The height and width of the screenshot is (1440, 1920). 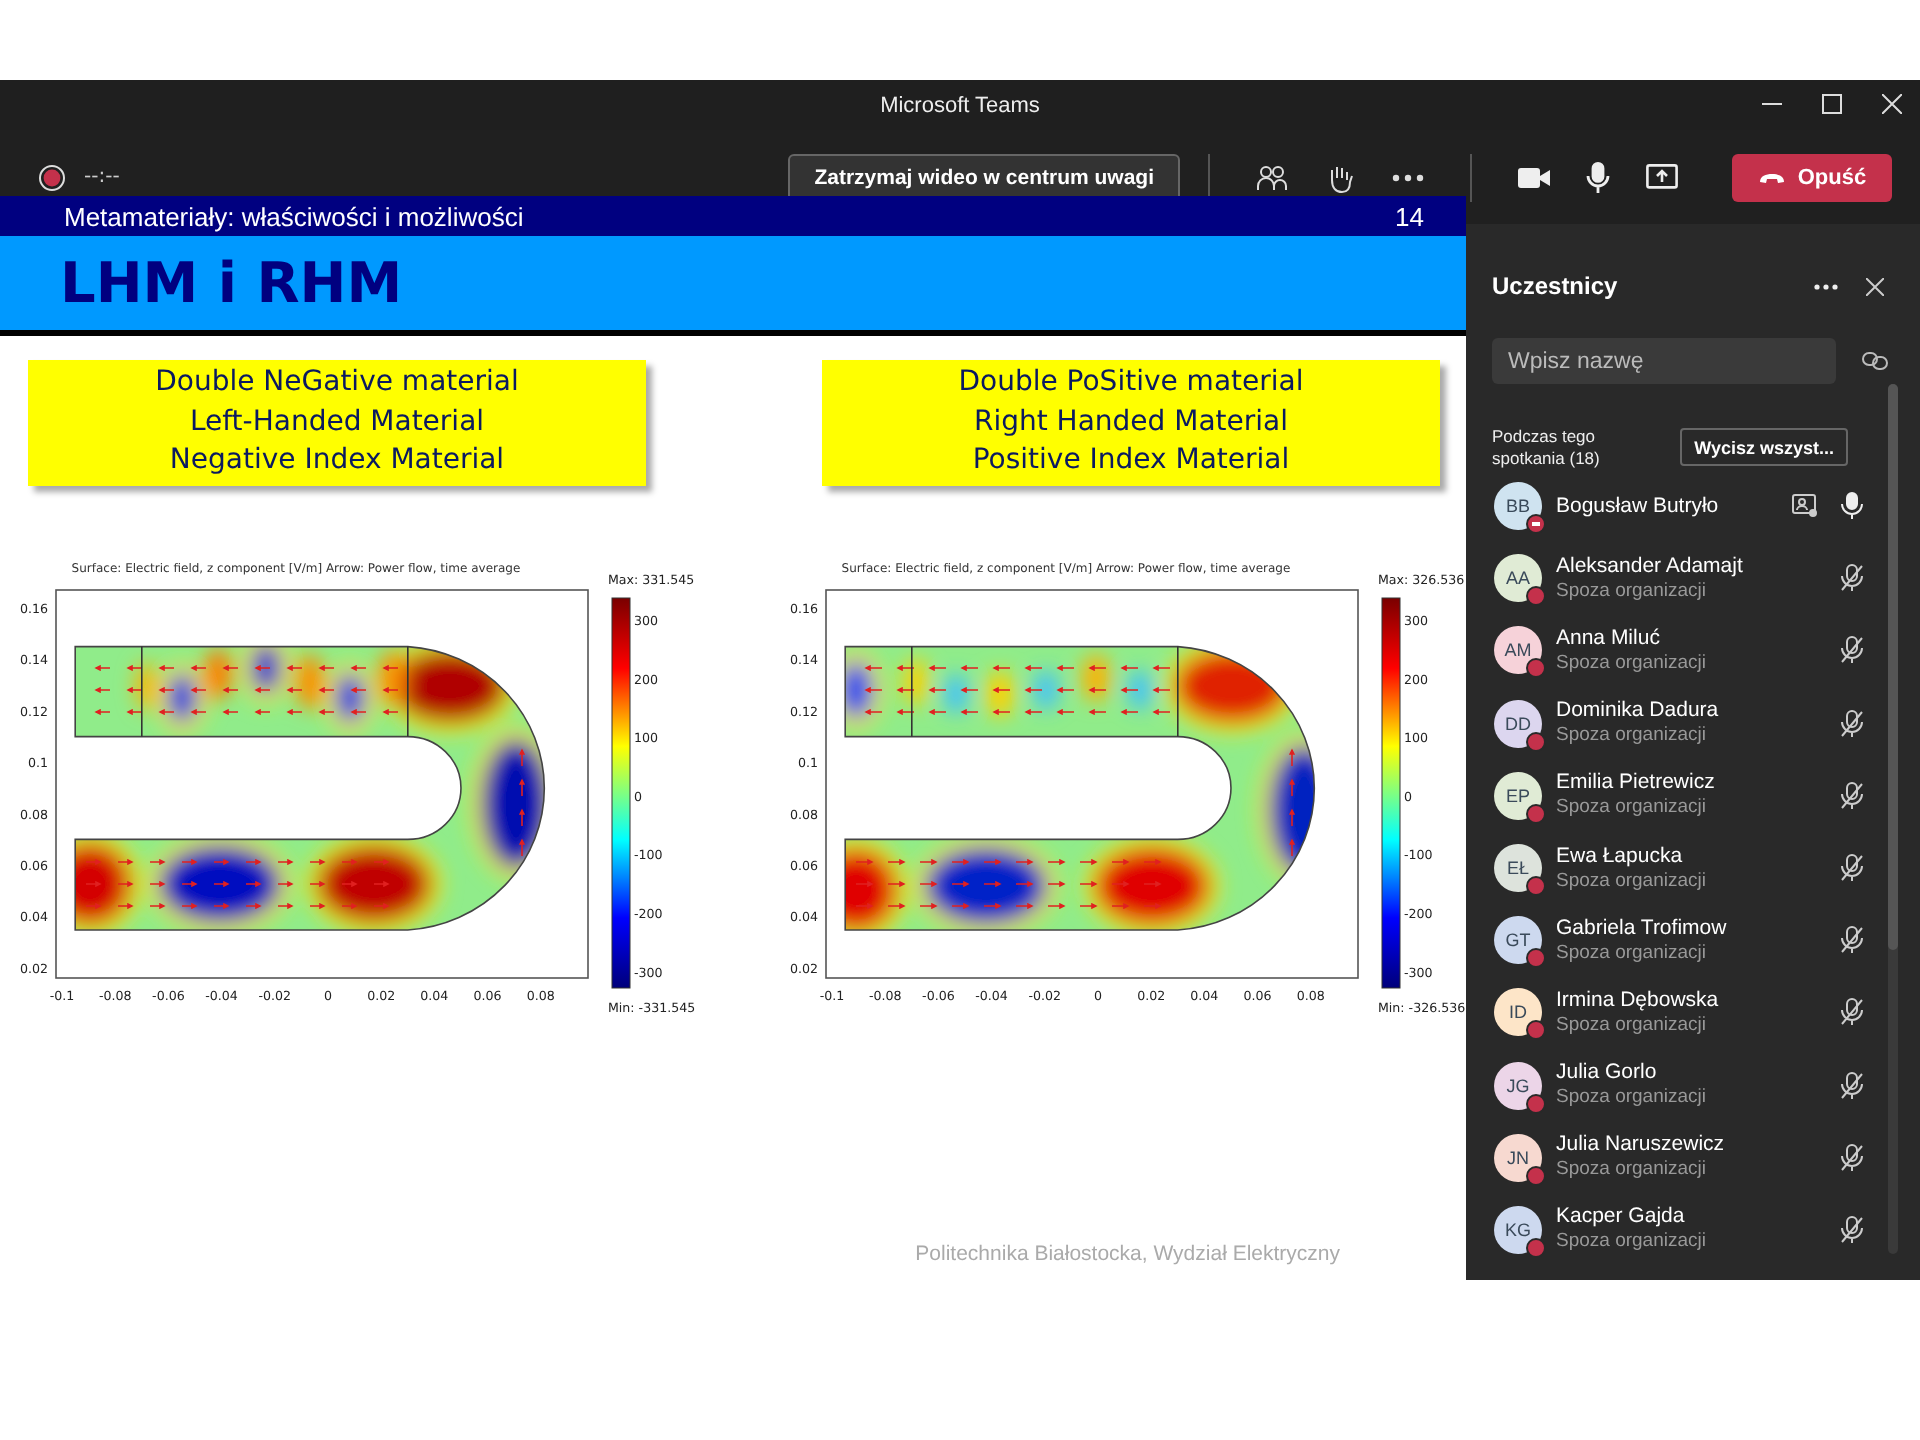 What do you see at coordinates (1518, 650) in the screenshot?
I see `avatar: AM` at bounding box center [1518, 650].